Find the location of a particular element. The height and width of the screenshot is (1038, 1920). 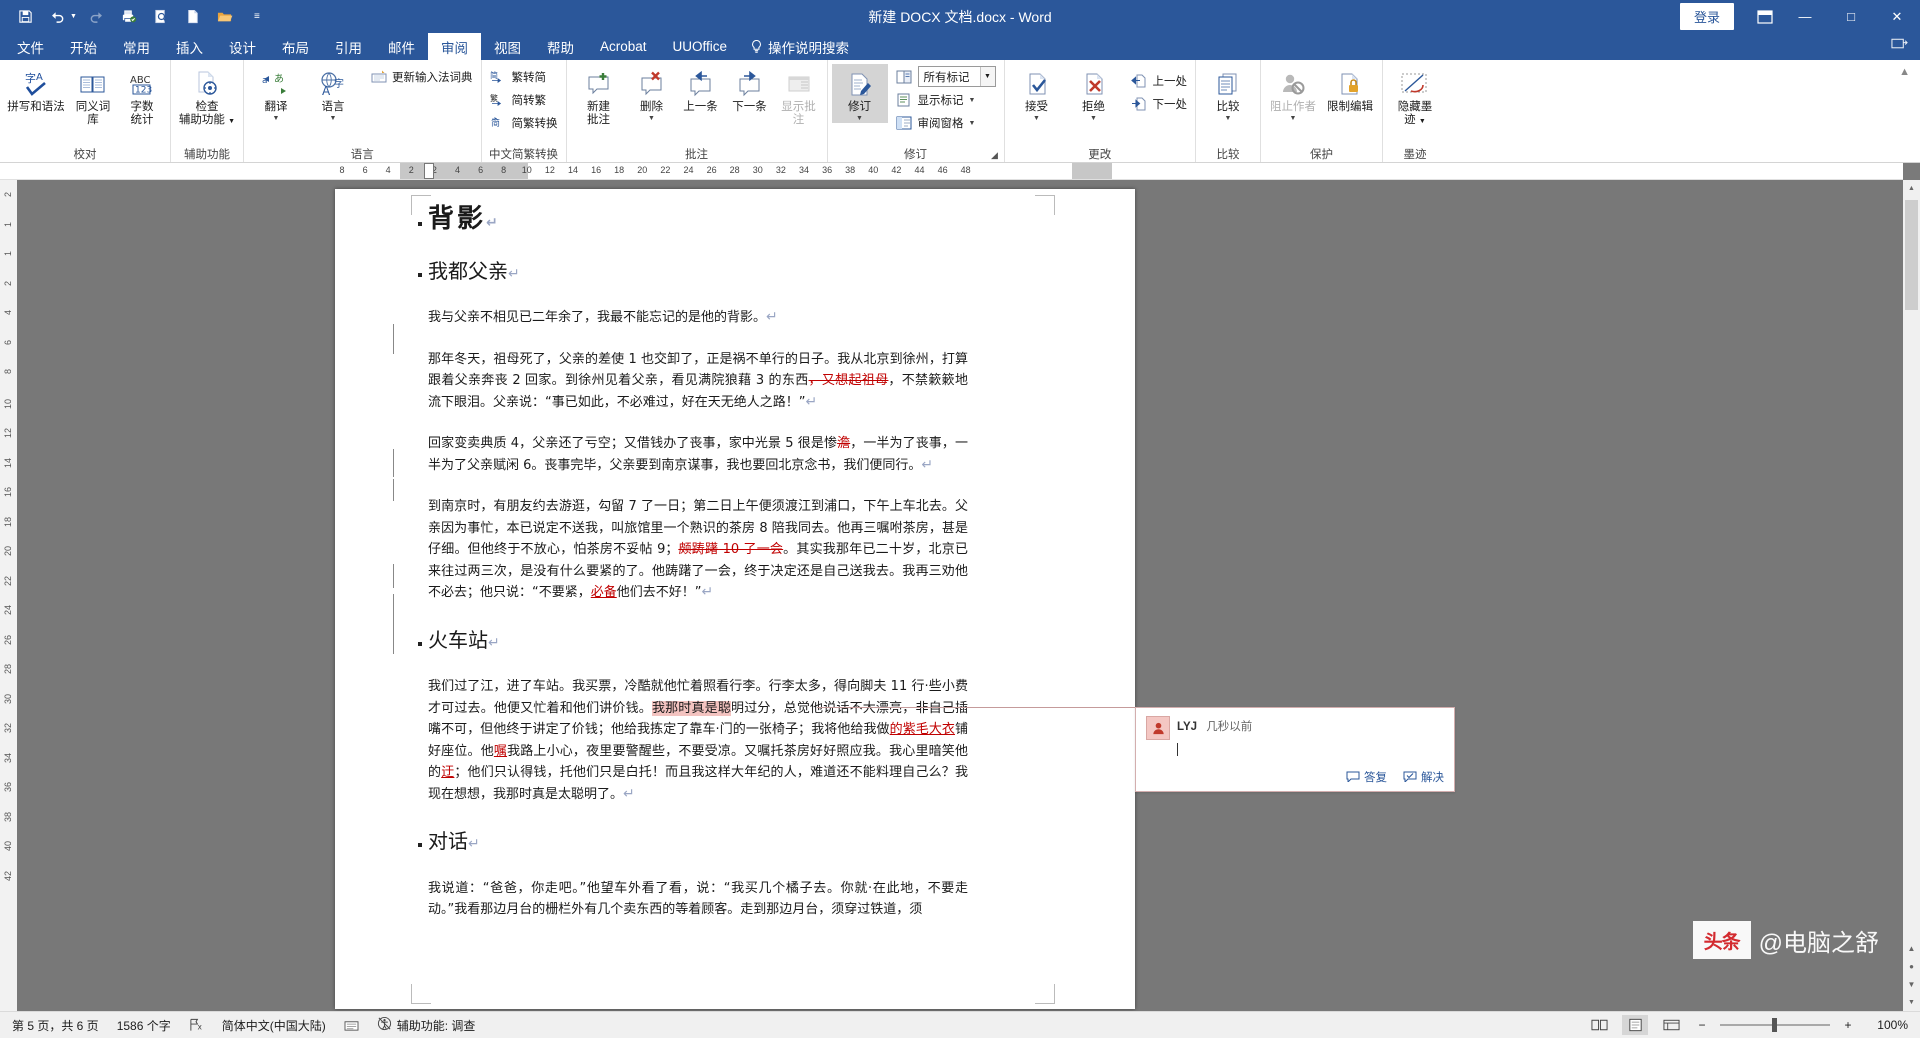

print-layout-icon is located at coordinates (1635, 1025).